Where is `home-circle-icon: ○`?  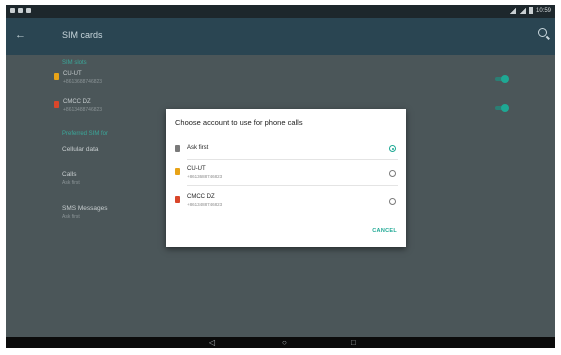 home-circle-icon: ○ is located at coordinates (284, 342).